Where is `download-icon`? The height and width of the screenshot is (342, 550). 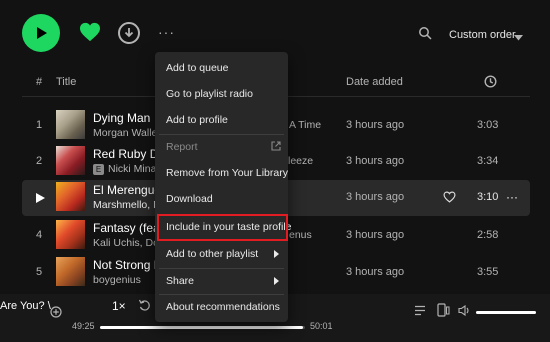 download-icon is located at coordinates (129, 33).